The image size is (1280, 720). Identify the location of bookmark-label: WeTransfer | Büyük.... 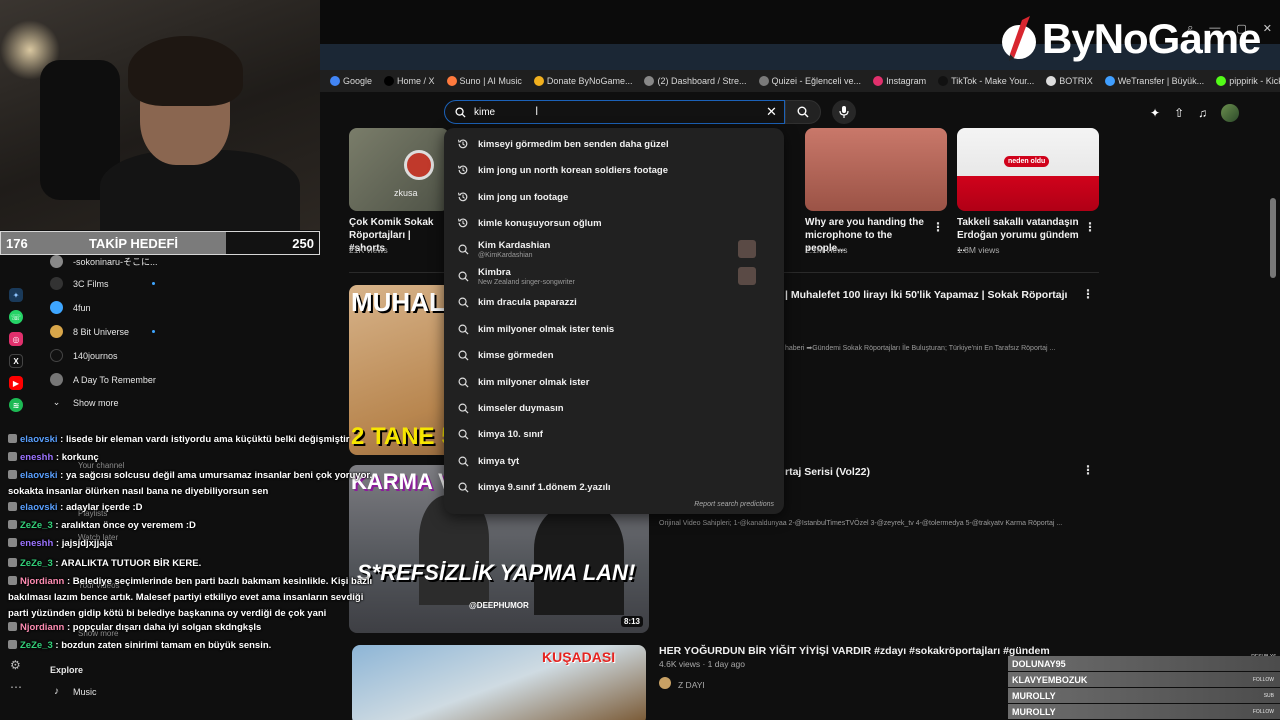
(1161, 81).